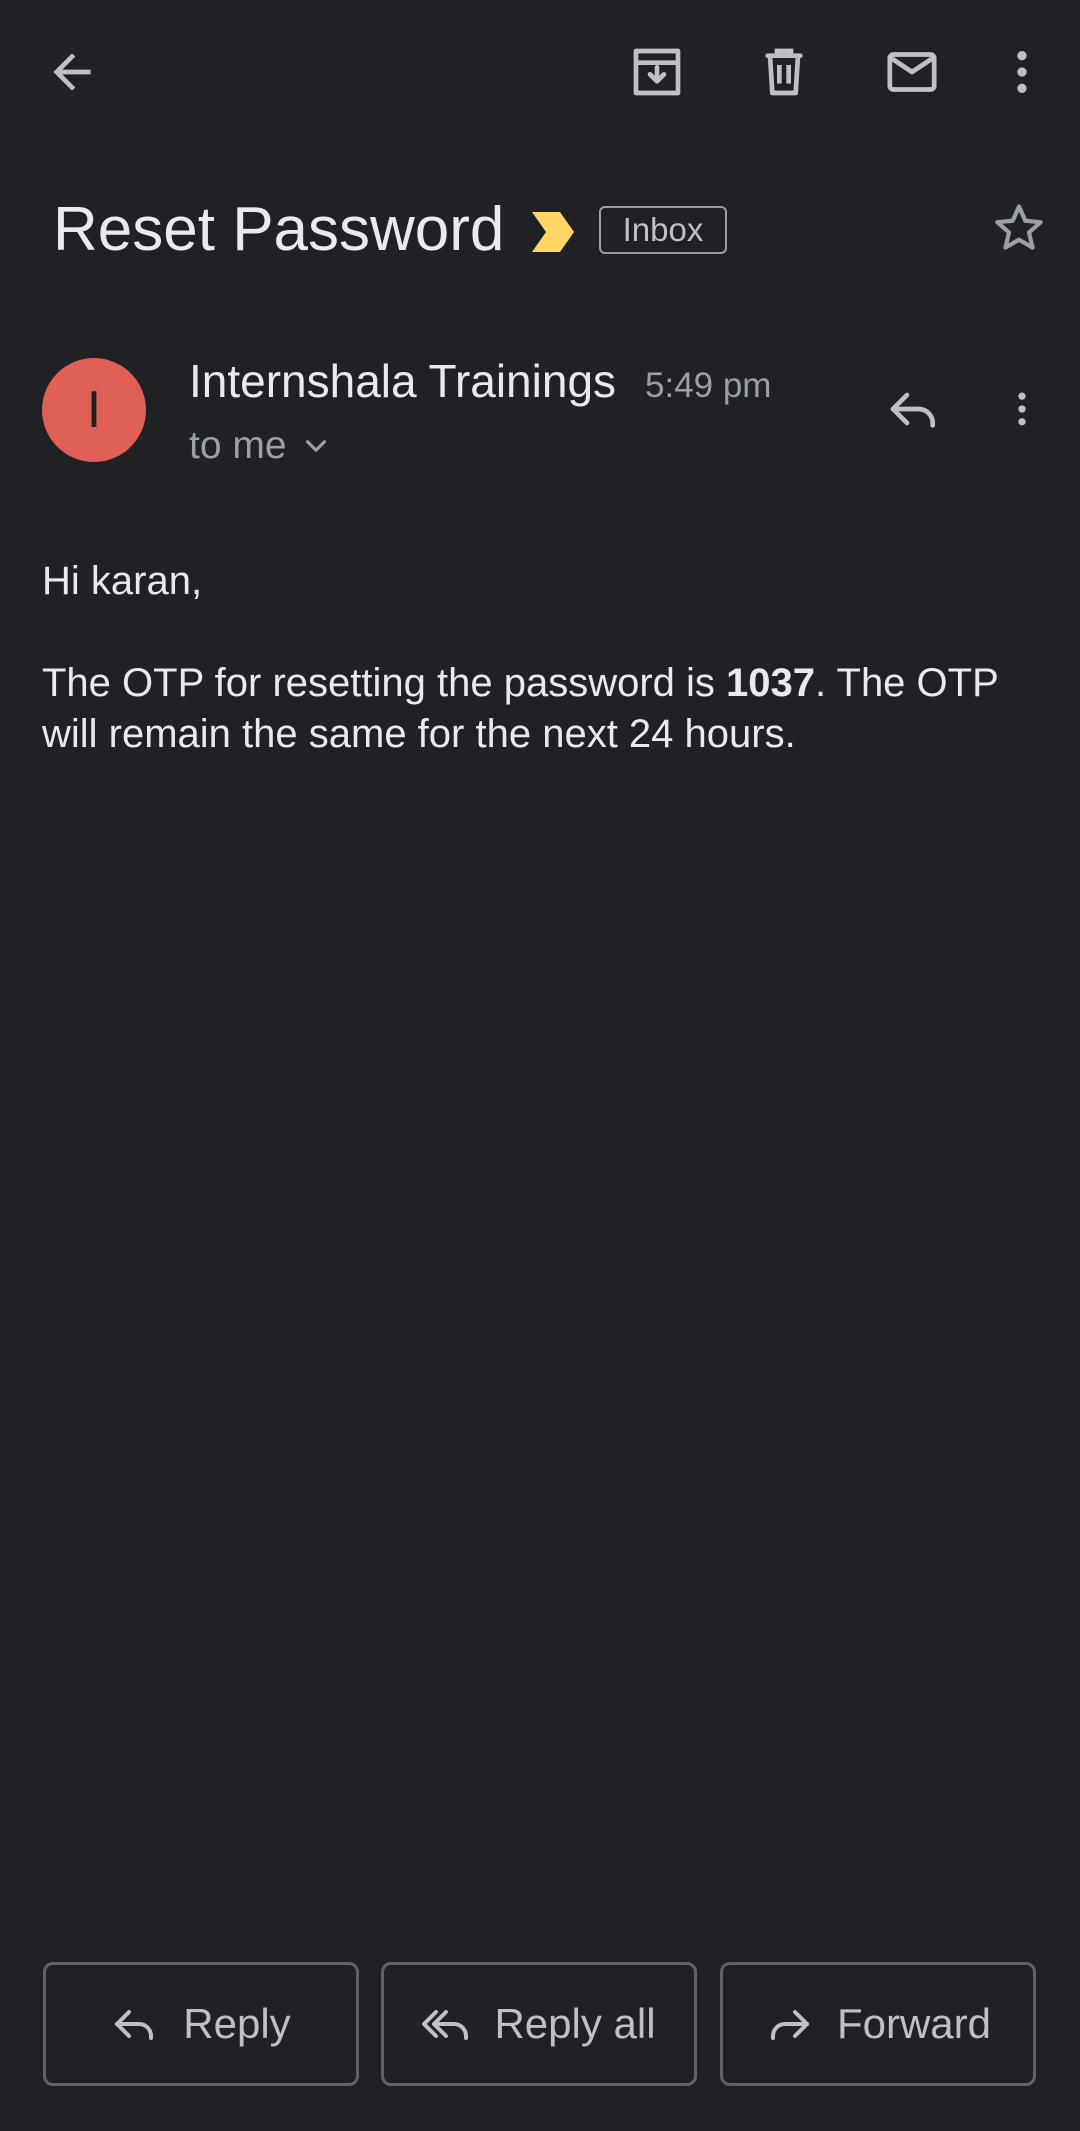 This screenshot has height=2131, width=1080. Describe the element at coordinates (122, 581) in the screenshot. I see `email-greeting: Hi karan,` at that location.